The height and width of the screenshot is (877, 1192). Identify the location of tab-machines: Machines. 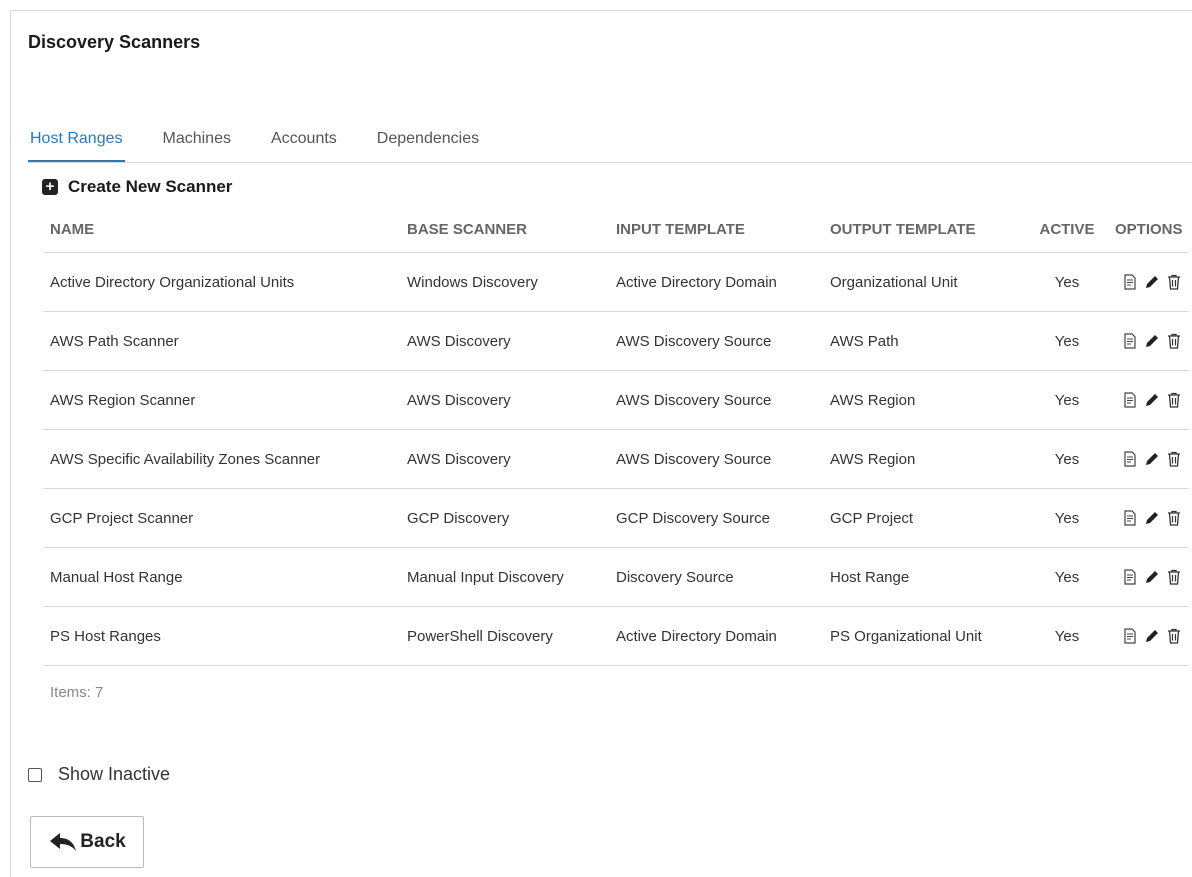
(197, 145).